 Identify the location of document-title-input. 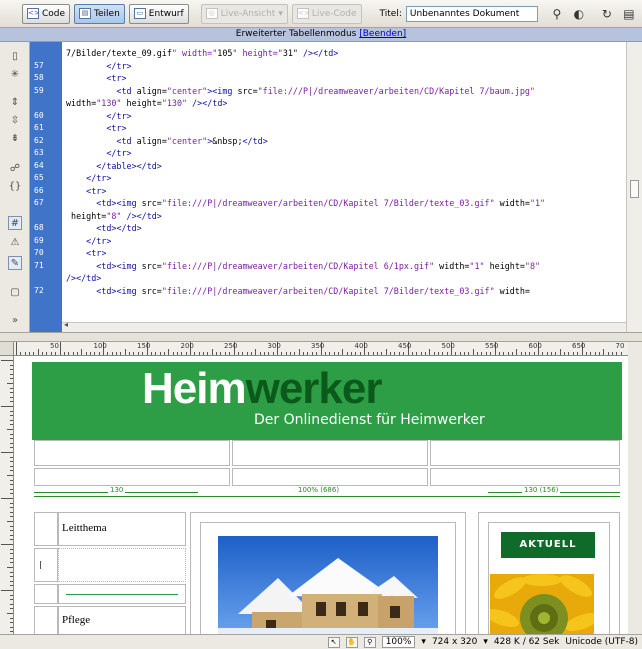
(471, 13).